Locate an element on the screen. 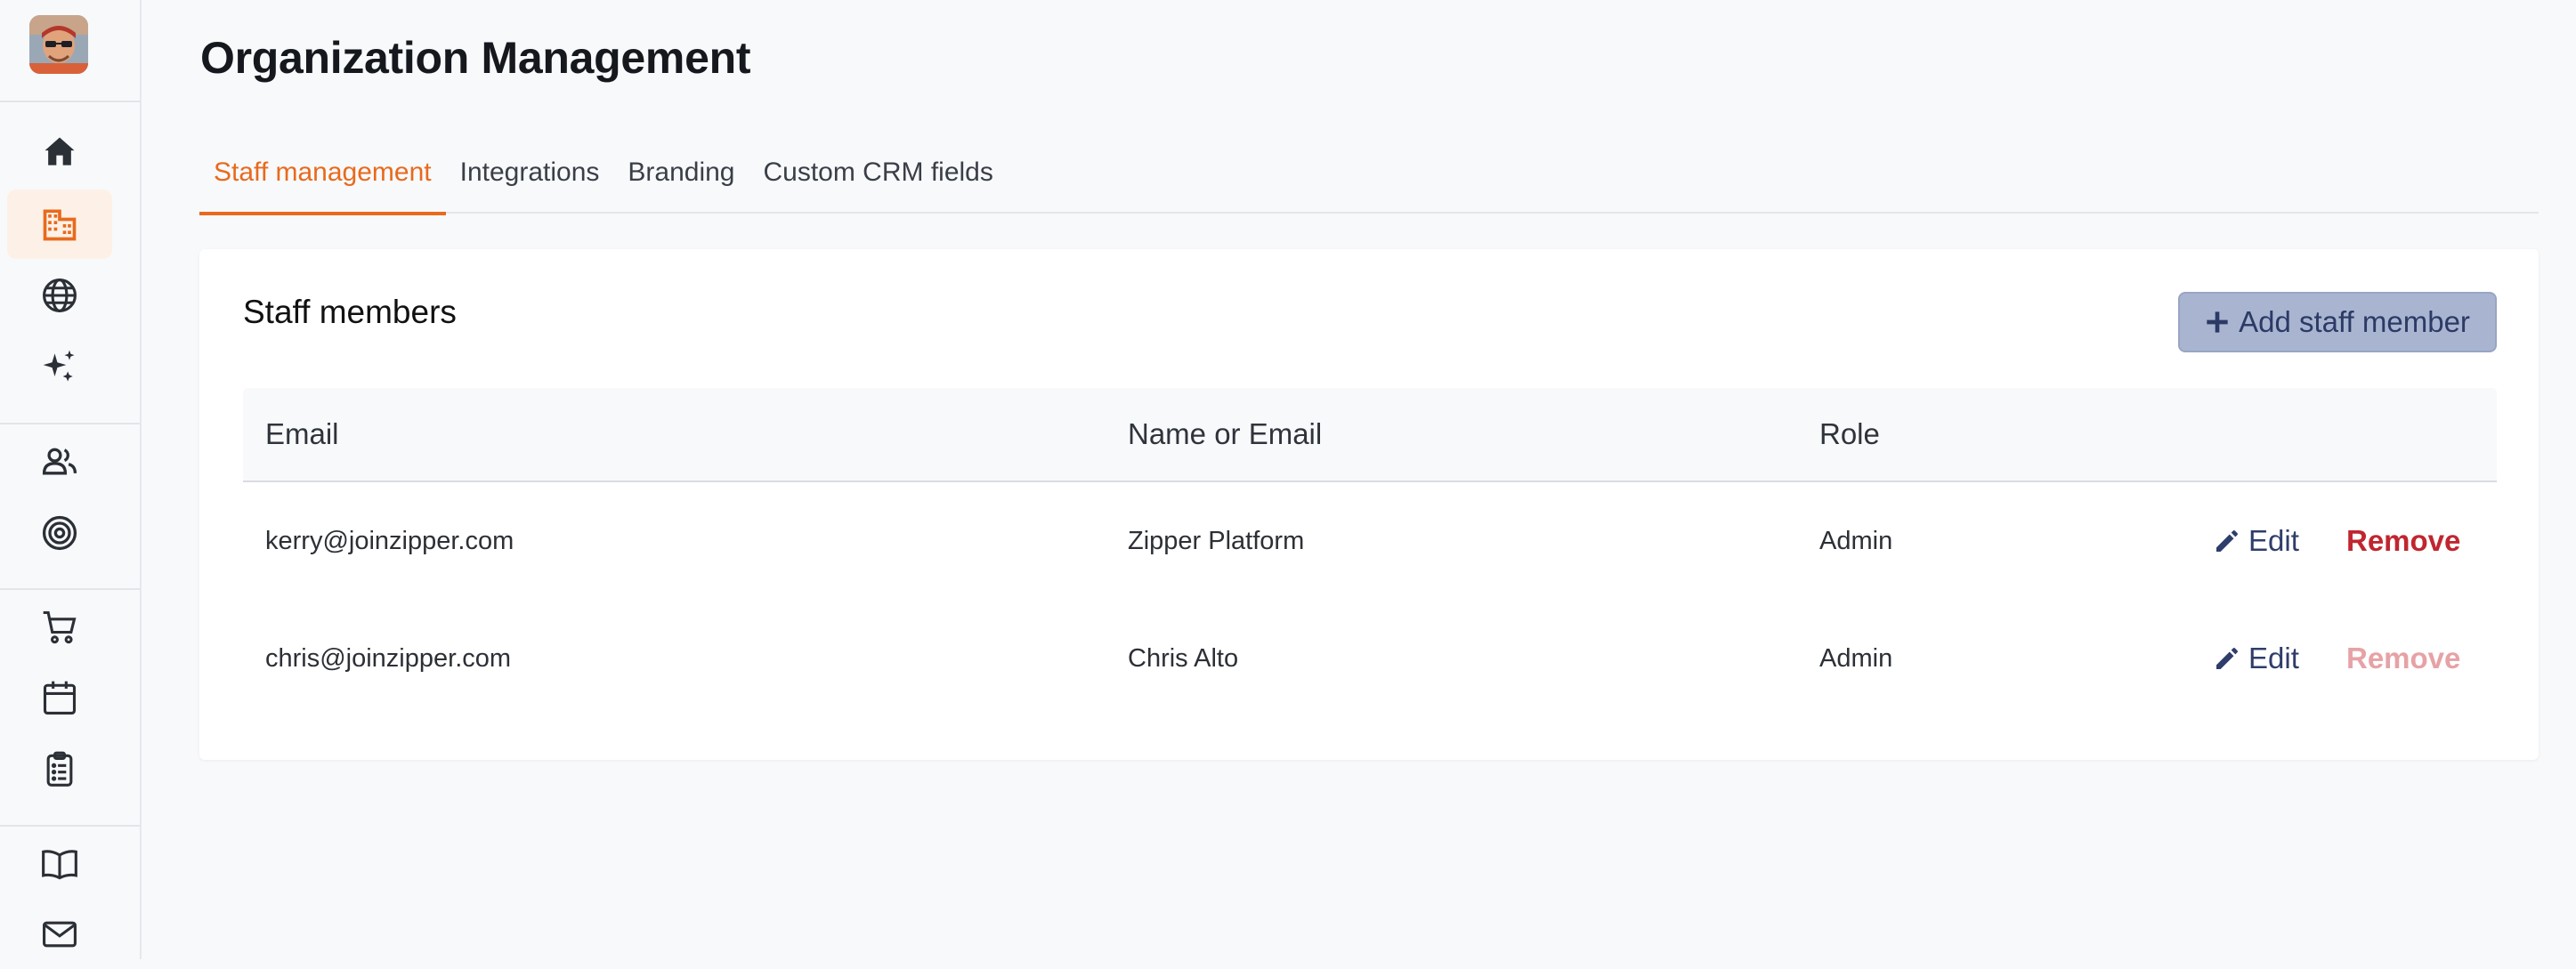  add-staff-member-button: Add staff member is located at coordinates (2337, 322).